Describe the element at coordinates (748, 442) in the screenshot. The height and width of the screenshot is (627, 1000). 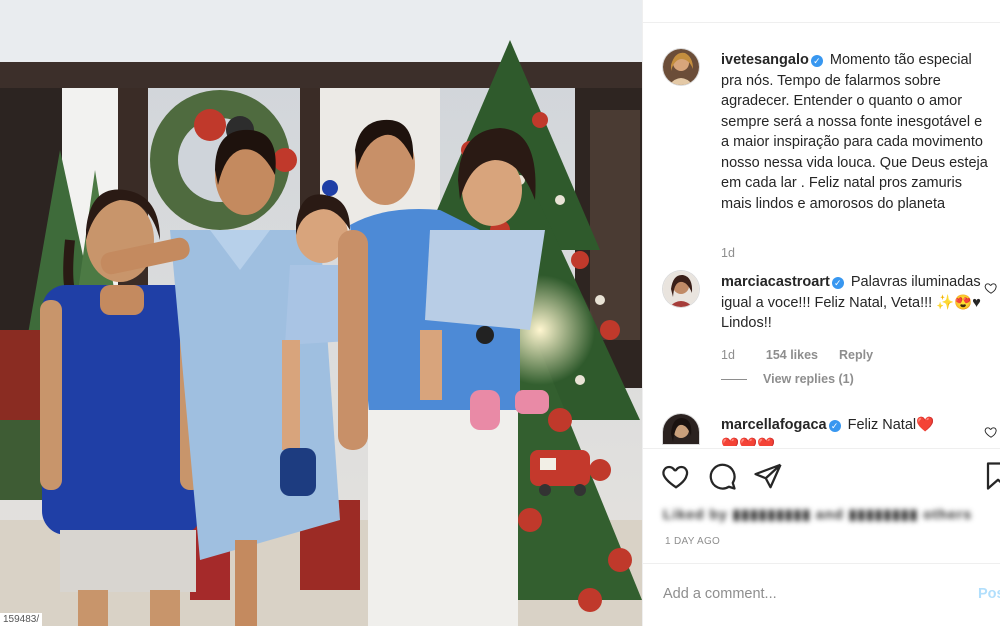
I see `comment-text-continued: ❤️❤️❤️` at that location.